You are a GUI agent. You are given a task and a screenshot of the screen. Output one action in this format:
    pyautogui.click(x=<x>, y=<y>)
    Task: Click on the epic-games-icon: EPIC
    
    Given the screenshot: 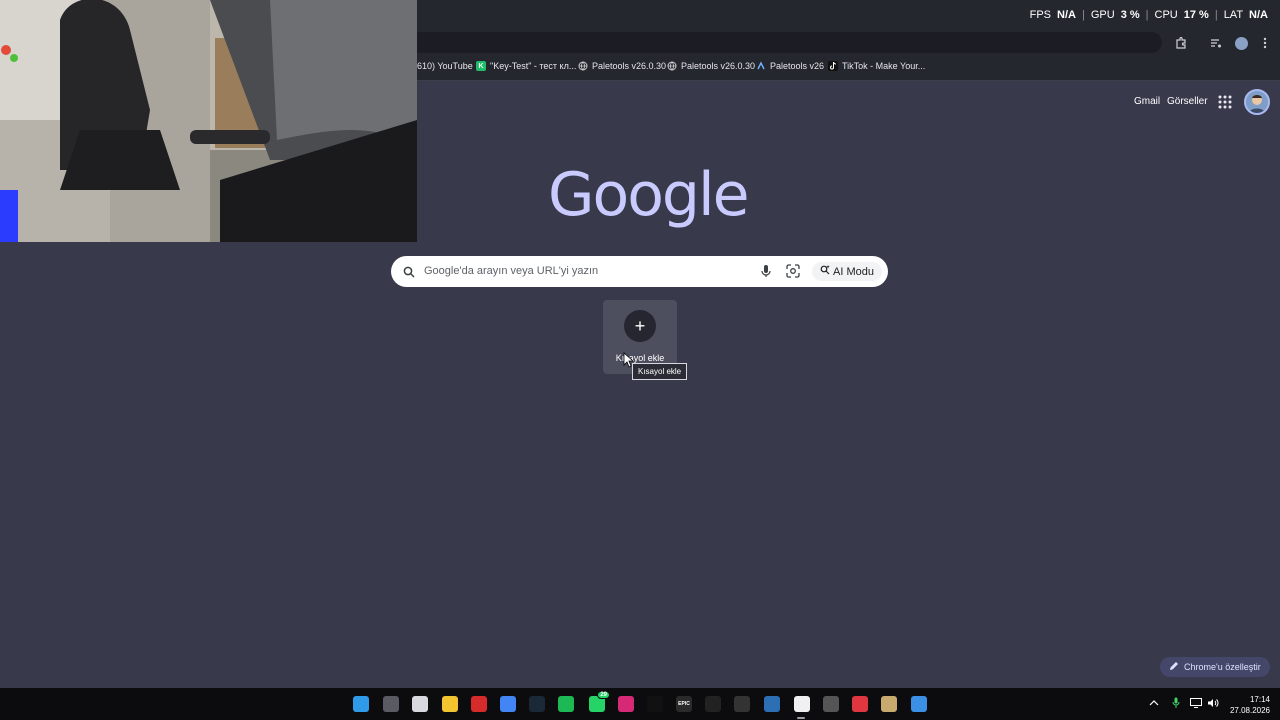 What is the action you would take?
    pyautogui.click(x=684, y=704)
    